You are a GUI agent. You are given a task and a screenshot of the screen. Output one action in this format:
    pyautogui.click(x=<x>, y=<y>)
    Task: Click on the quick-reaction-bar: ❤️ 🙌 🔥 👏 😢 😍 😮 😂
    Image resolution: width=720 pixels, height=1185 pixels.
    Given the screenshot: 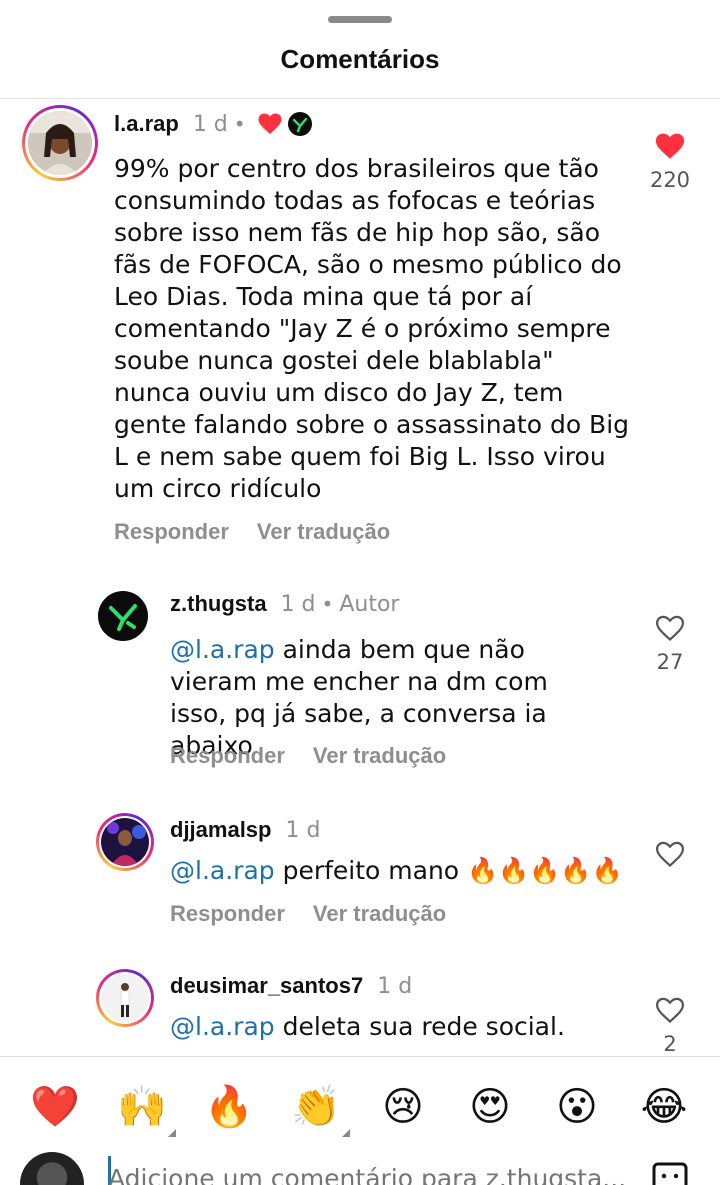 What is the action you would take?
    pyautogui.click(x=360, y=1102)
    